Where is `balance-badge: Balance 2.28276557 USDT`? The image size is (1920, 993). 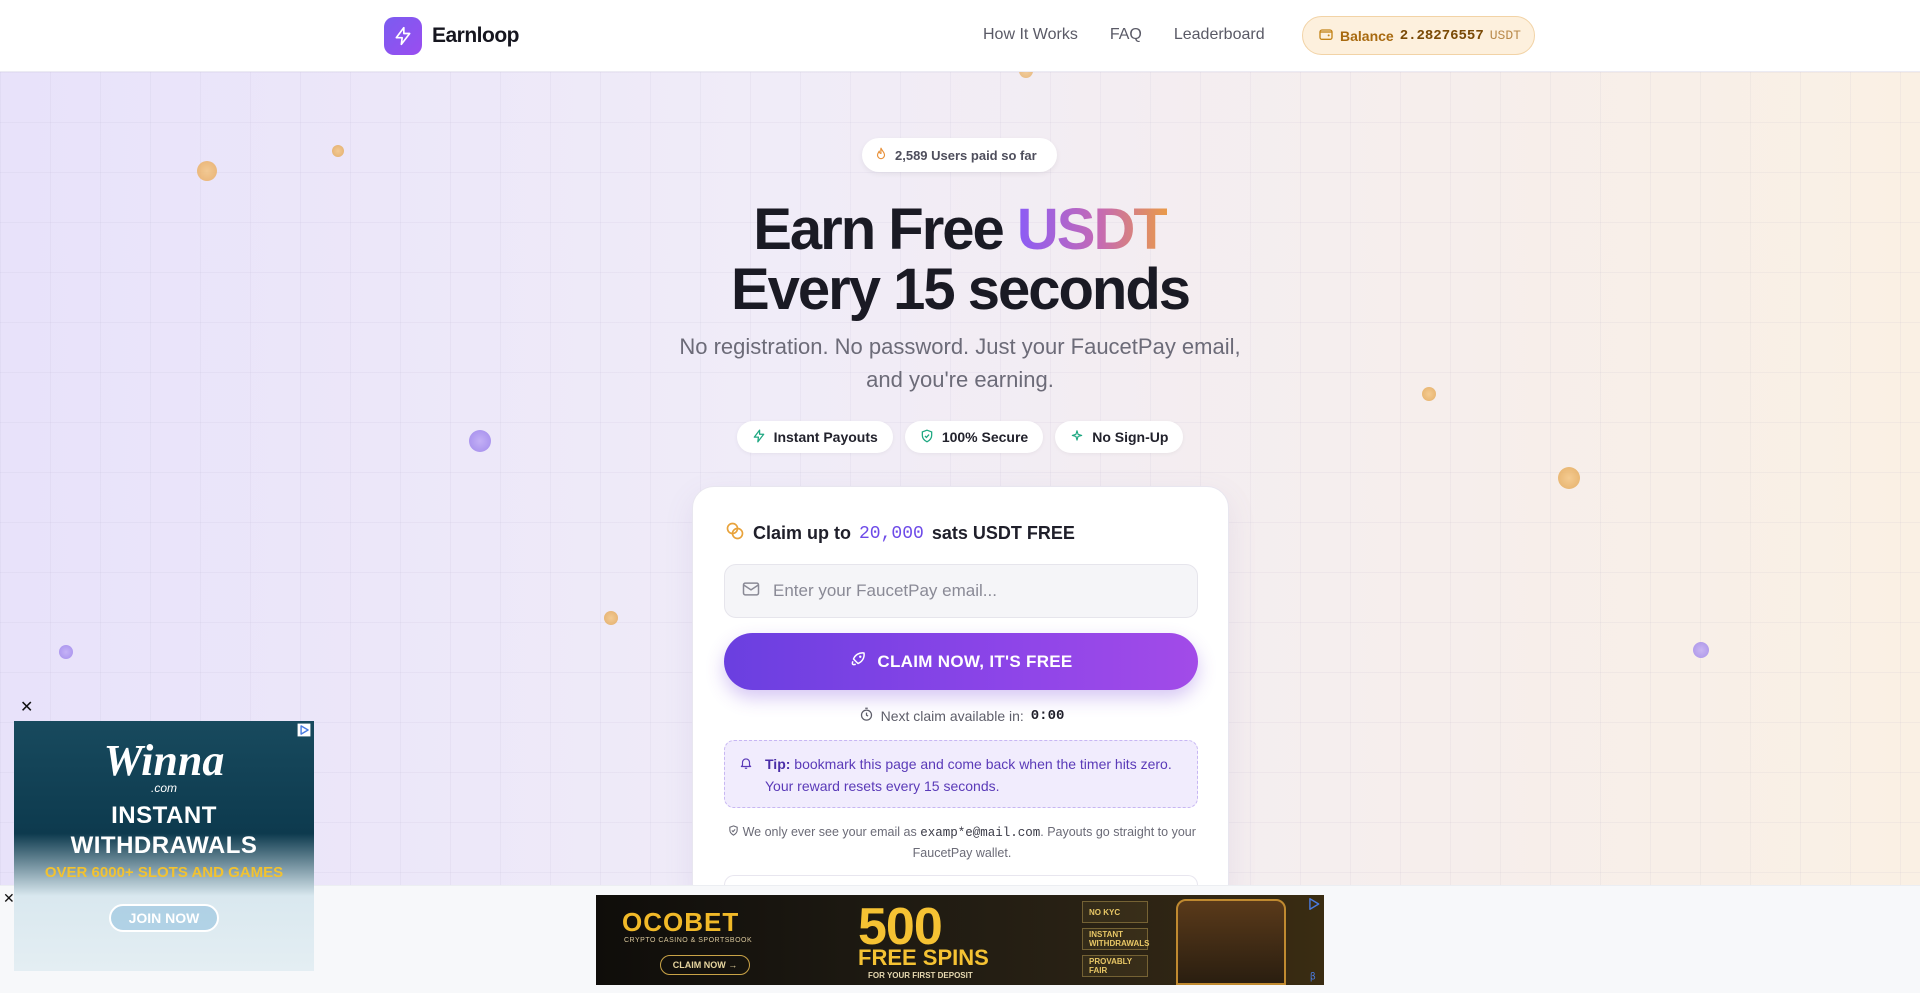
balance-badge: Balance 2.28276557 USDT is located at coordinates (1418, 35).